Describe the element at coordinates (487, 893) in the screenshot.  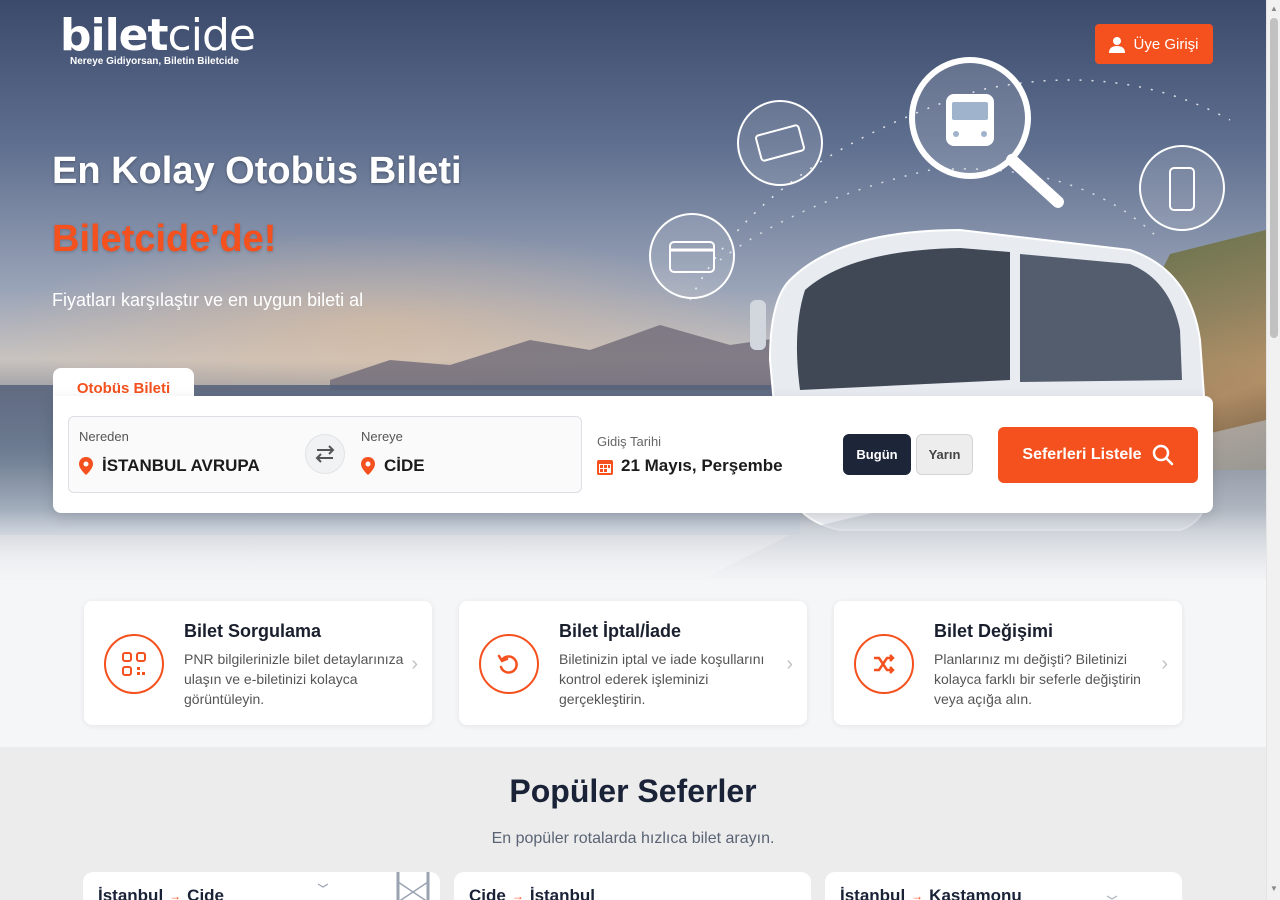
I see `route-from: Cide` at that location.